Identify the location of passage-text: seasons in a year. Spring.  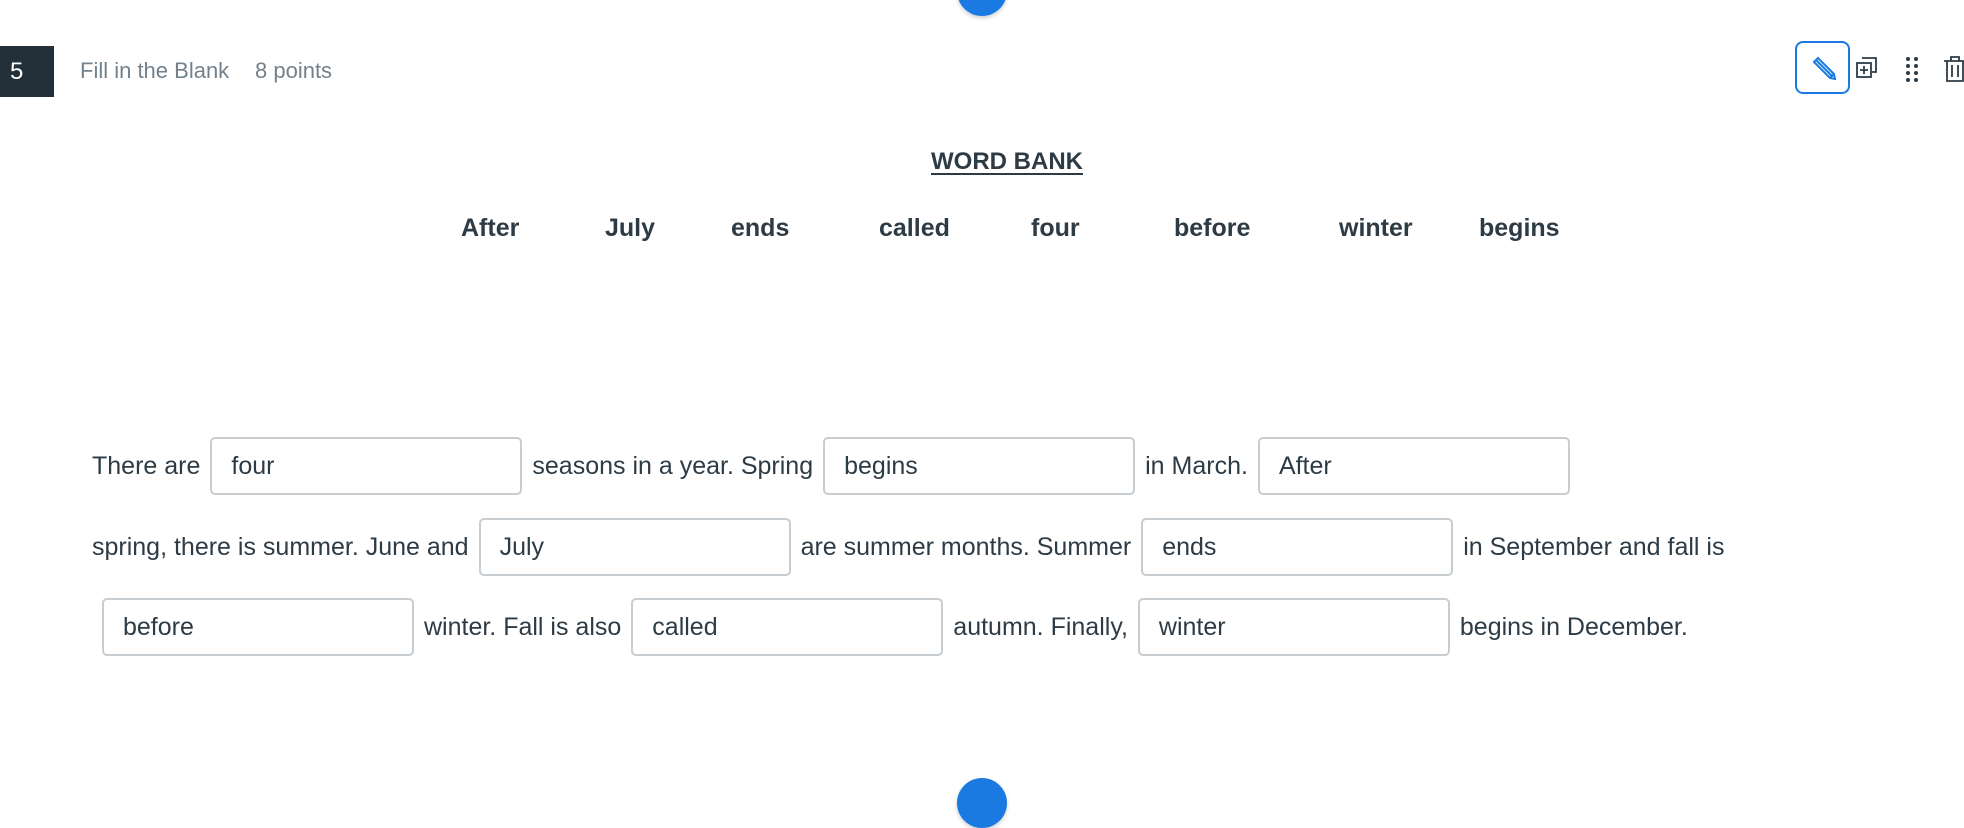
(673, 465).